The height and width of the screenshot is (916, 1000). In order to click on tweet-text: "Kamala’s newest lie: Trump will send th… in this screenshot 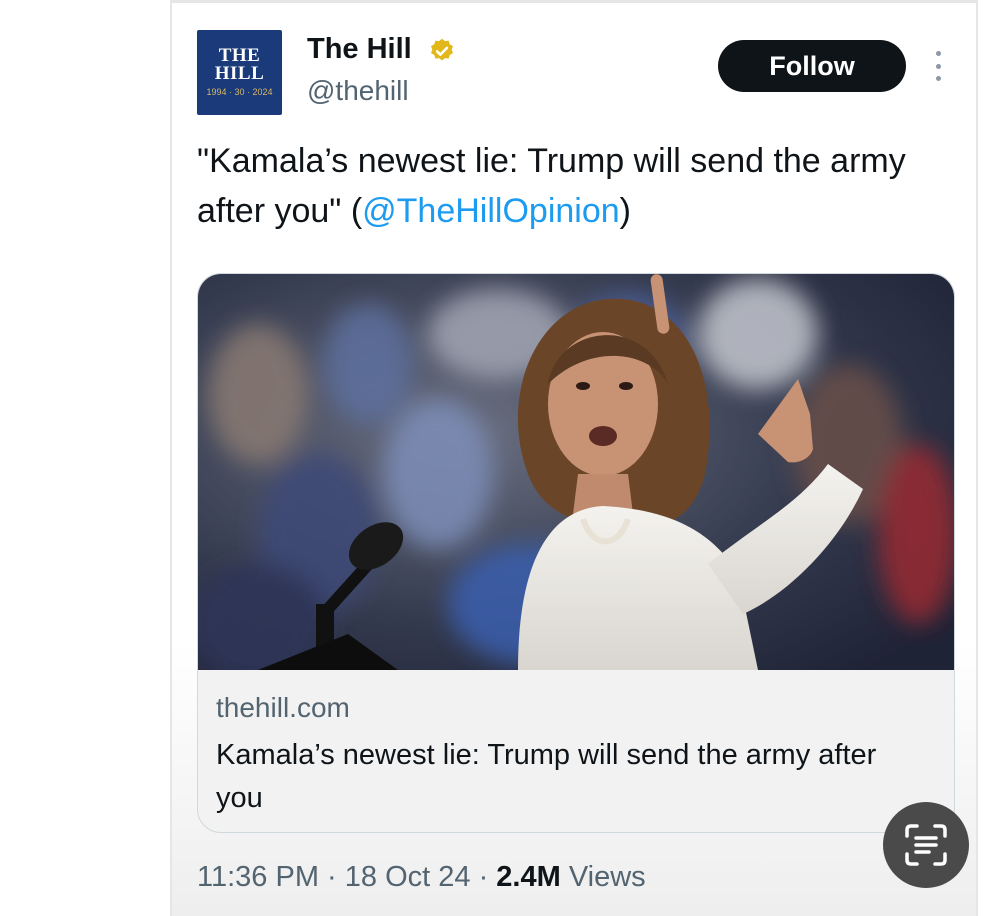, I will do `click(577, 186)`.